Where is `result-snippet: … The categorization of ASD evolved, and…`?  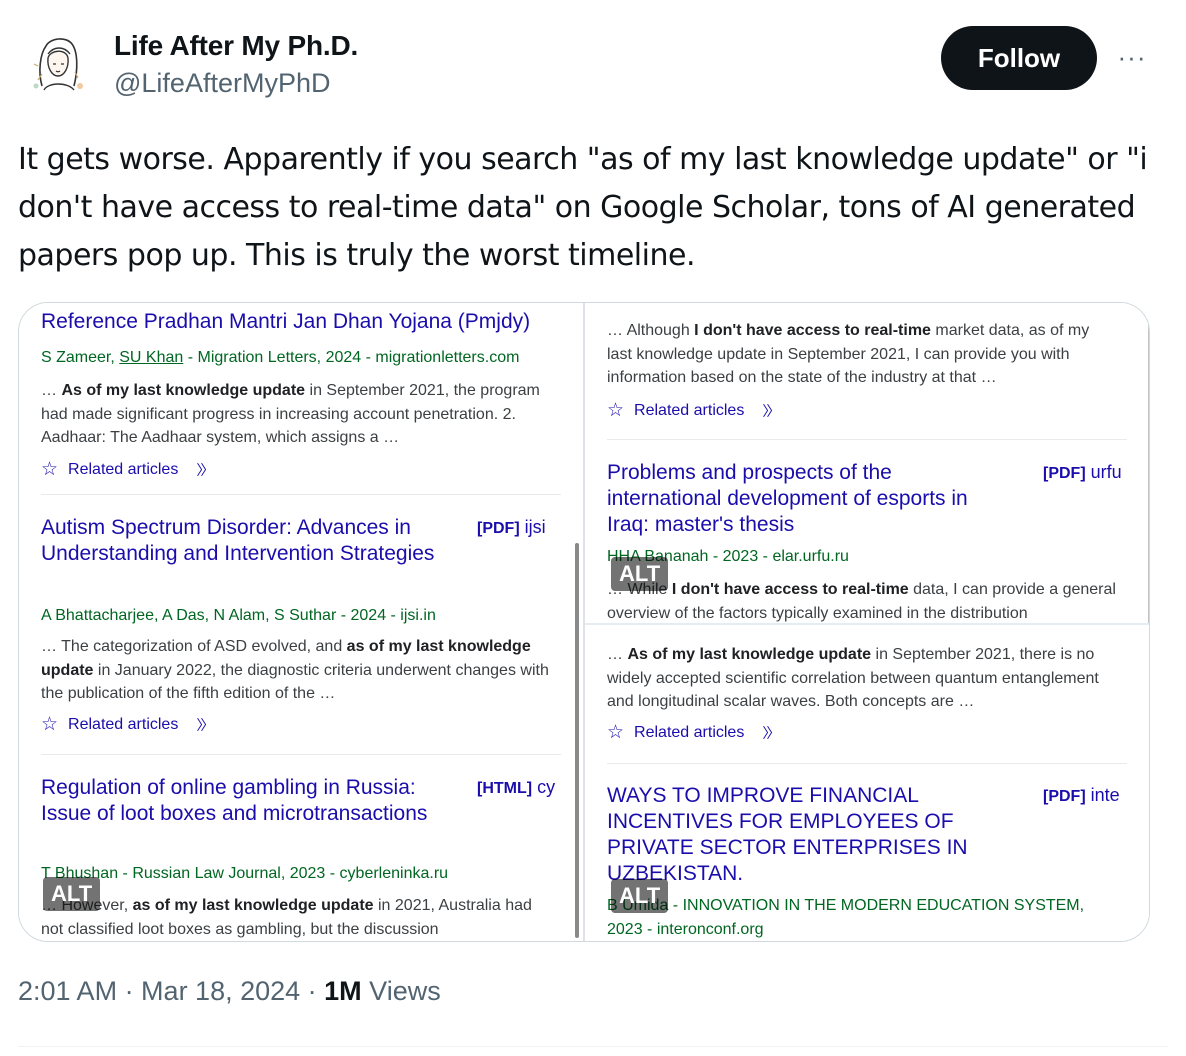 result-snippet: … The categorization of ASD evolved, and… is located at coordinates (295, 670).